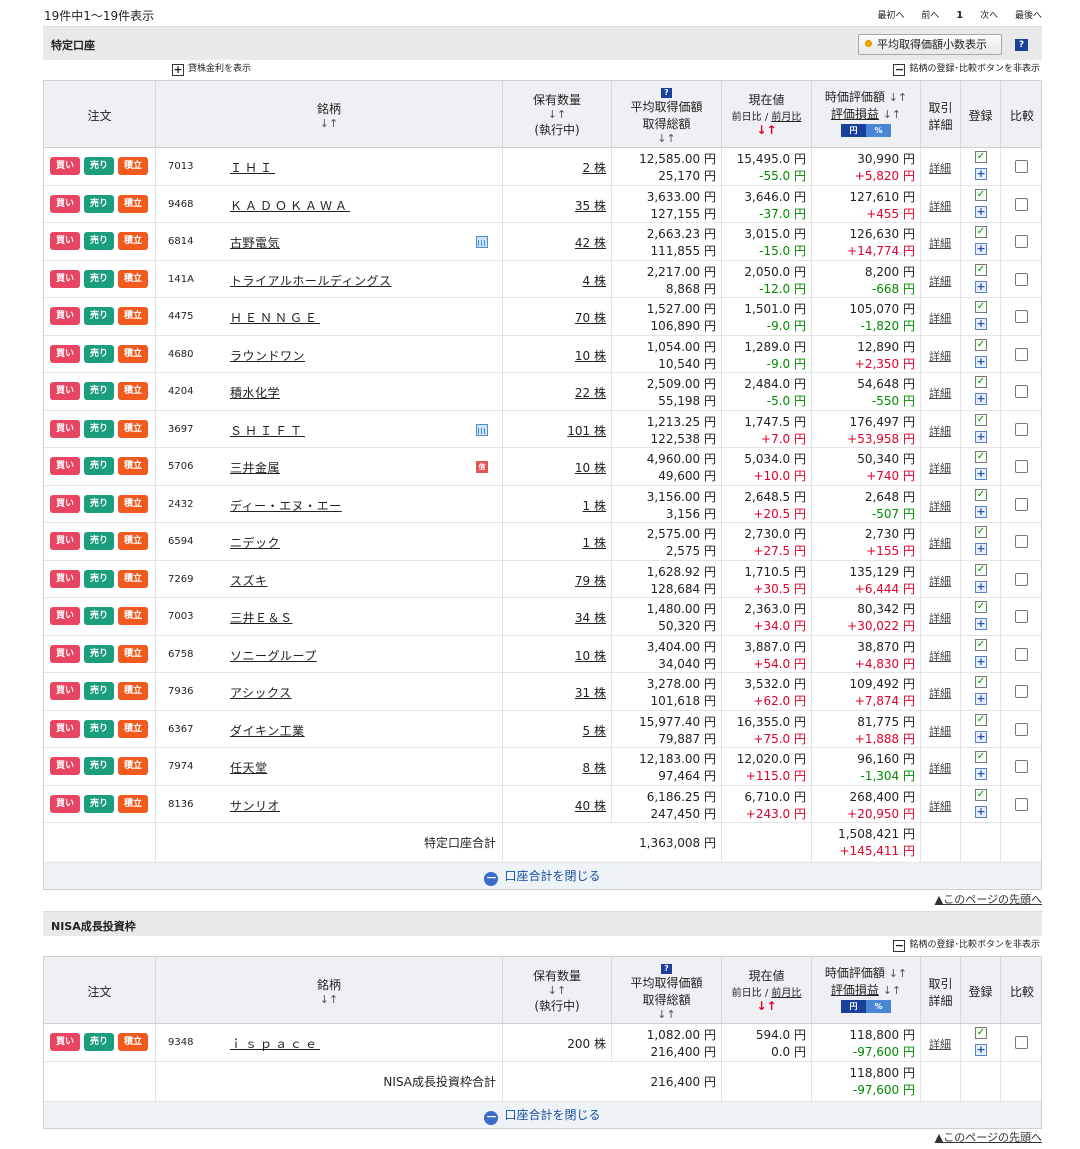  Describe the element at coordinates (255, 805) in the screenshot. I see `stock-name-link: サンリオ` at that location.